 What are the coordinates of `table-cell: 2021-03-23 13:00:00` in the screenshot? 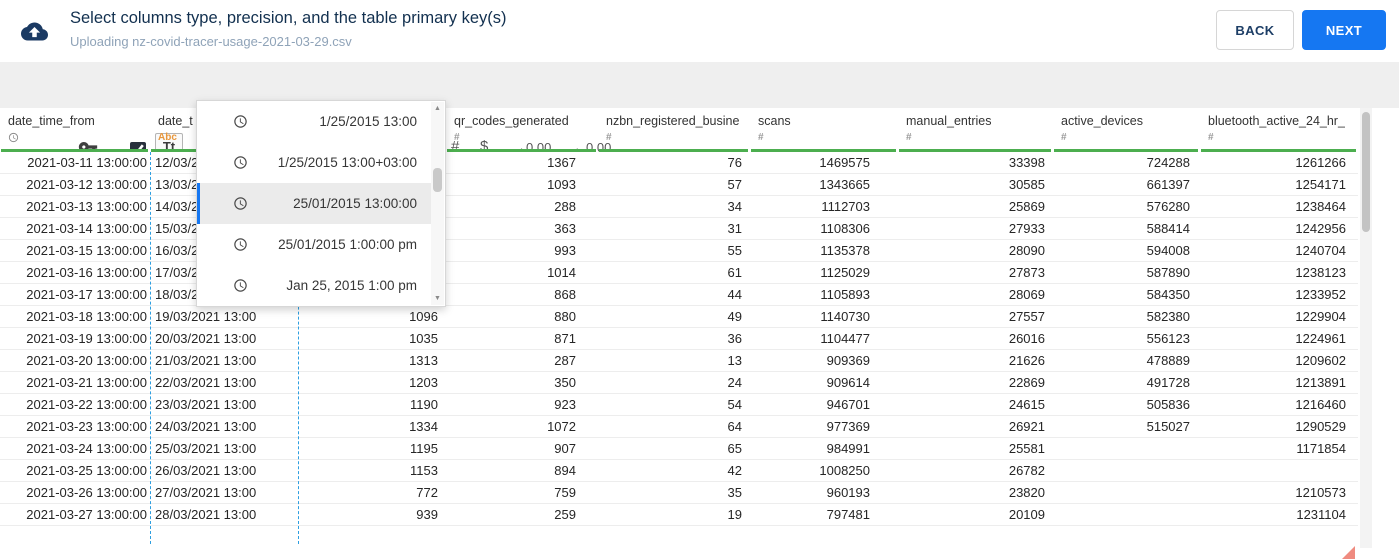 It's located at (86, 426).